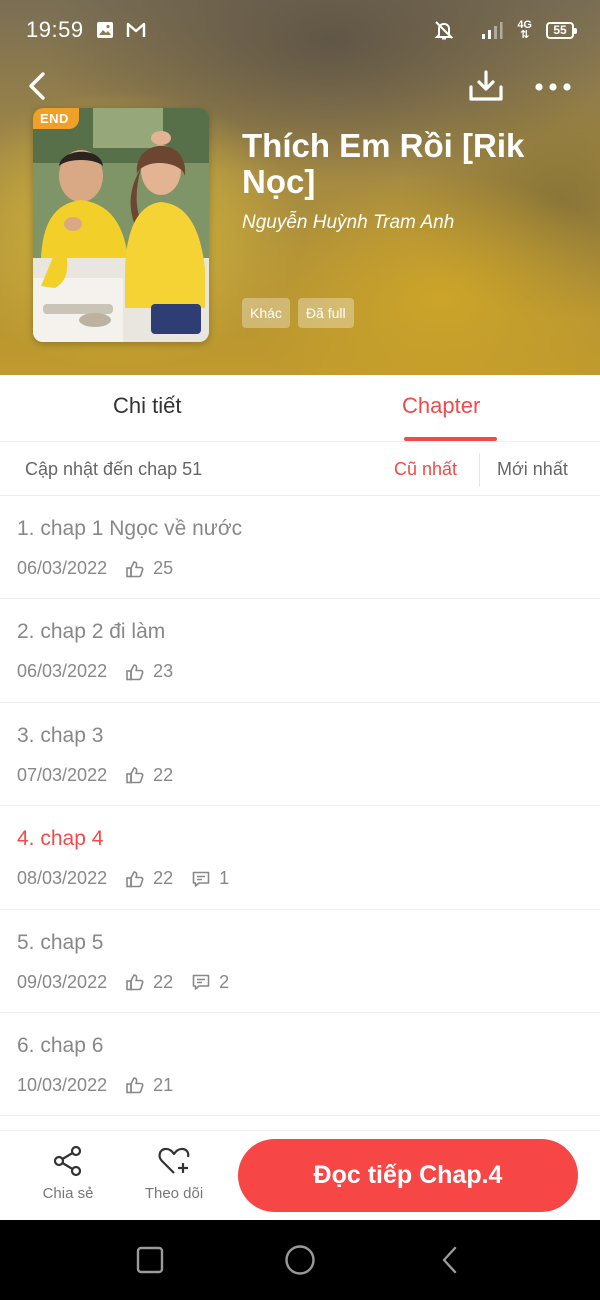 The width and height of the screenshot is (600, 1300). I want to click on tag-list: Khác Đã full, so click(298, 313).